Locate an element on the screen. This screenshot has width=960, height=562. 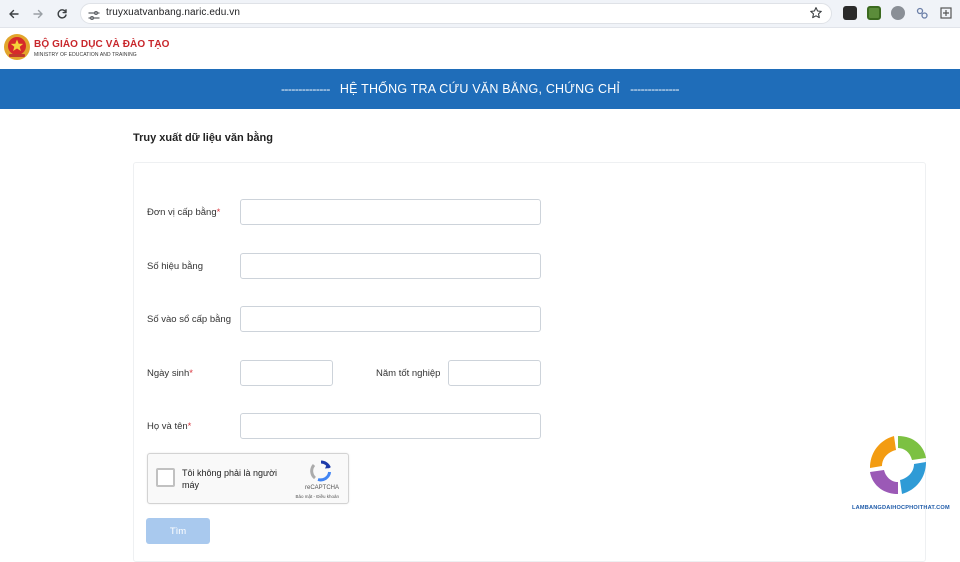
star-icon is located at coordinates (816, 15).